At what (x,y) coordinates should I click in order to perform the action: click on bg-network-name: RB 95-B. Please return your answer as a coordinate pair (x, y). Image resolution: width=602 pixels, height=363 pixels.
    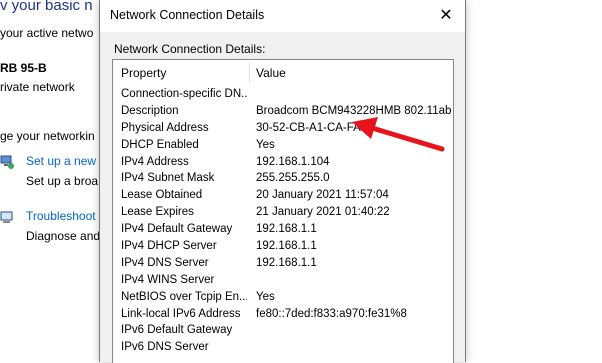
    Looking at the image, I should click on (23, 68).